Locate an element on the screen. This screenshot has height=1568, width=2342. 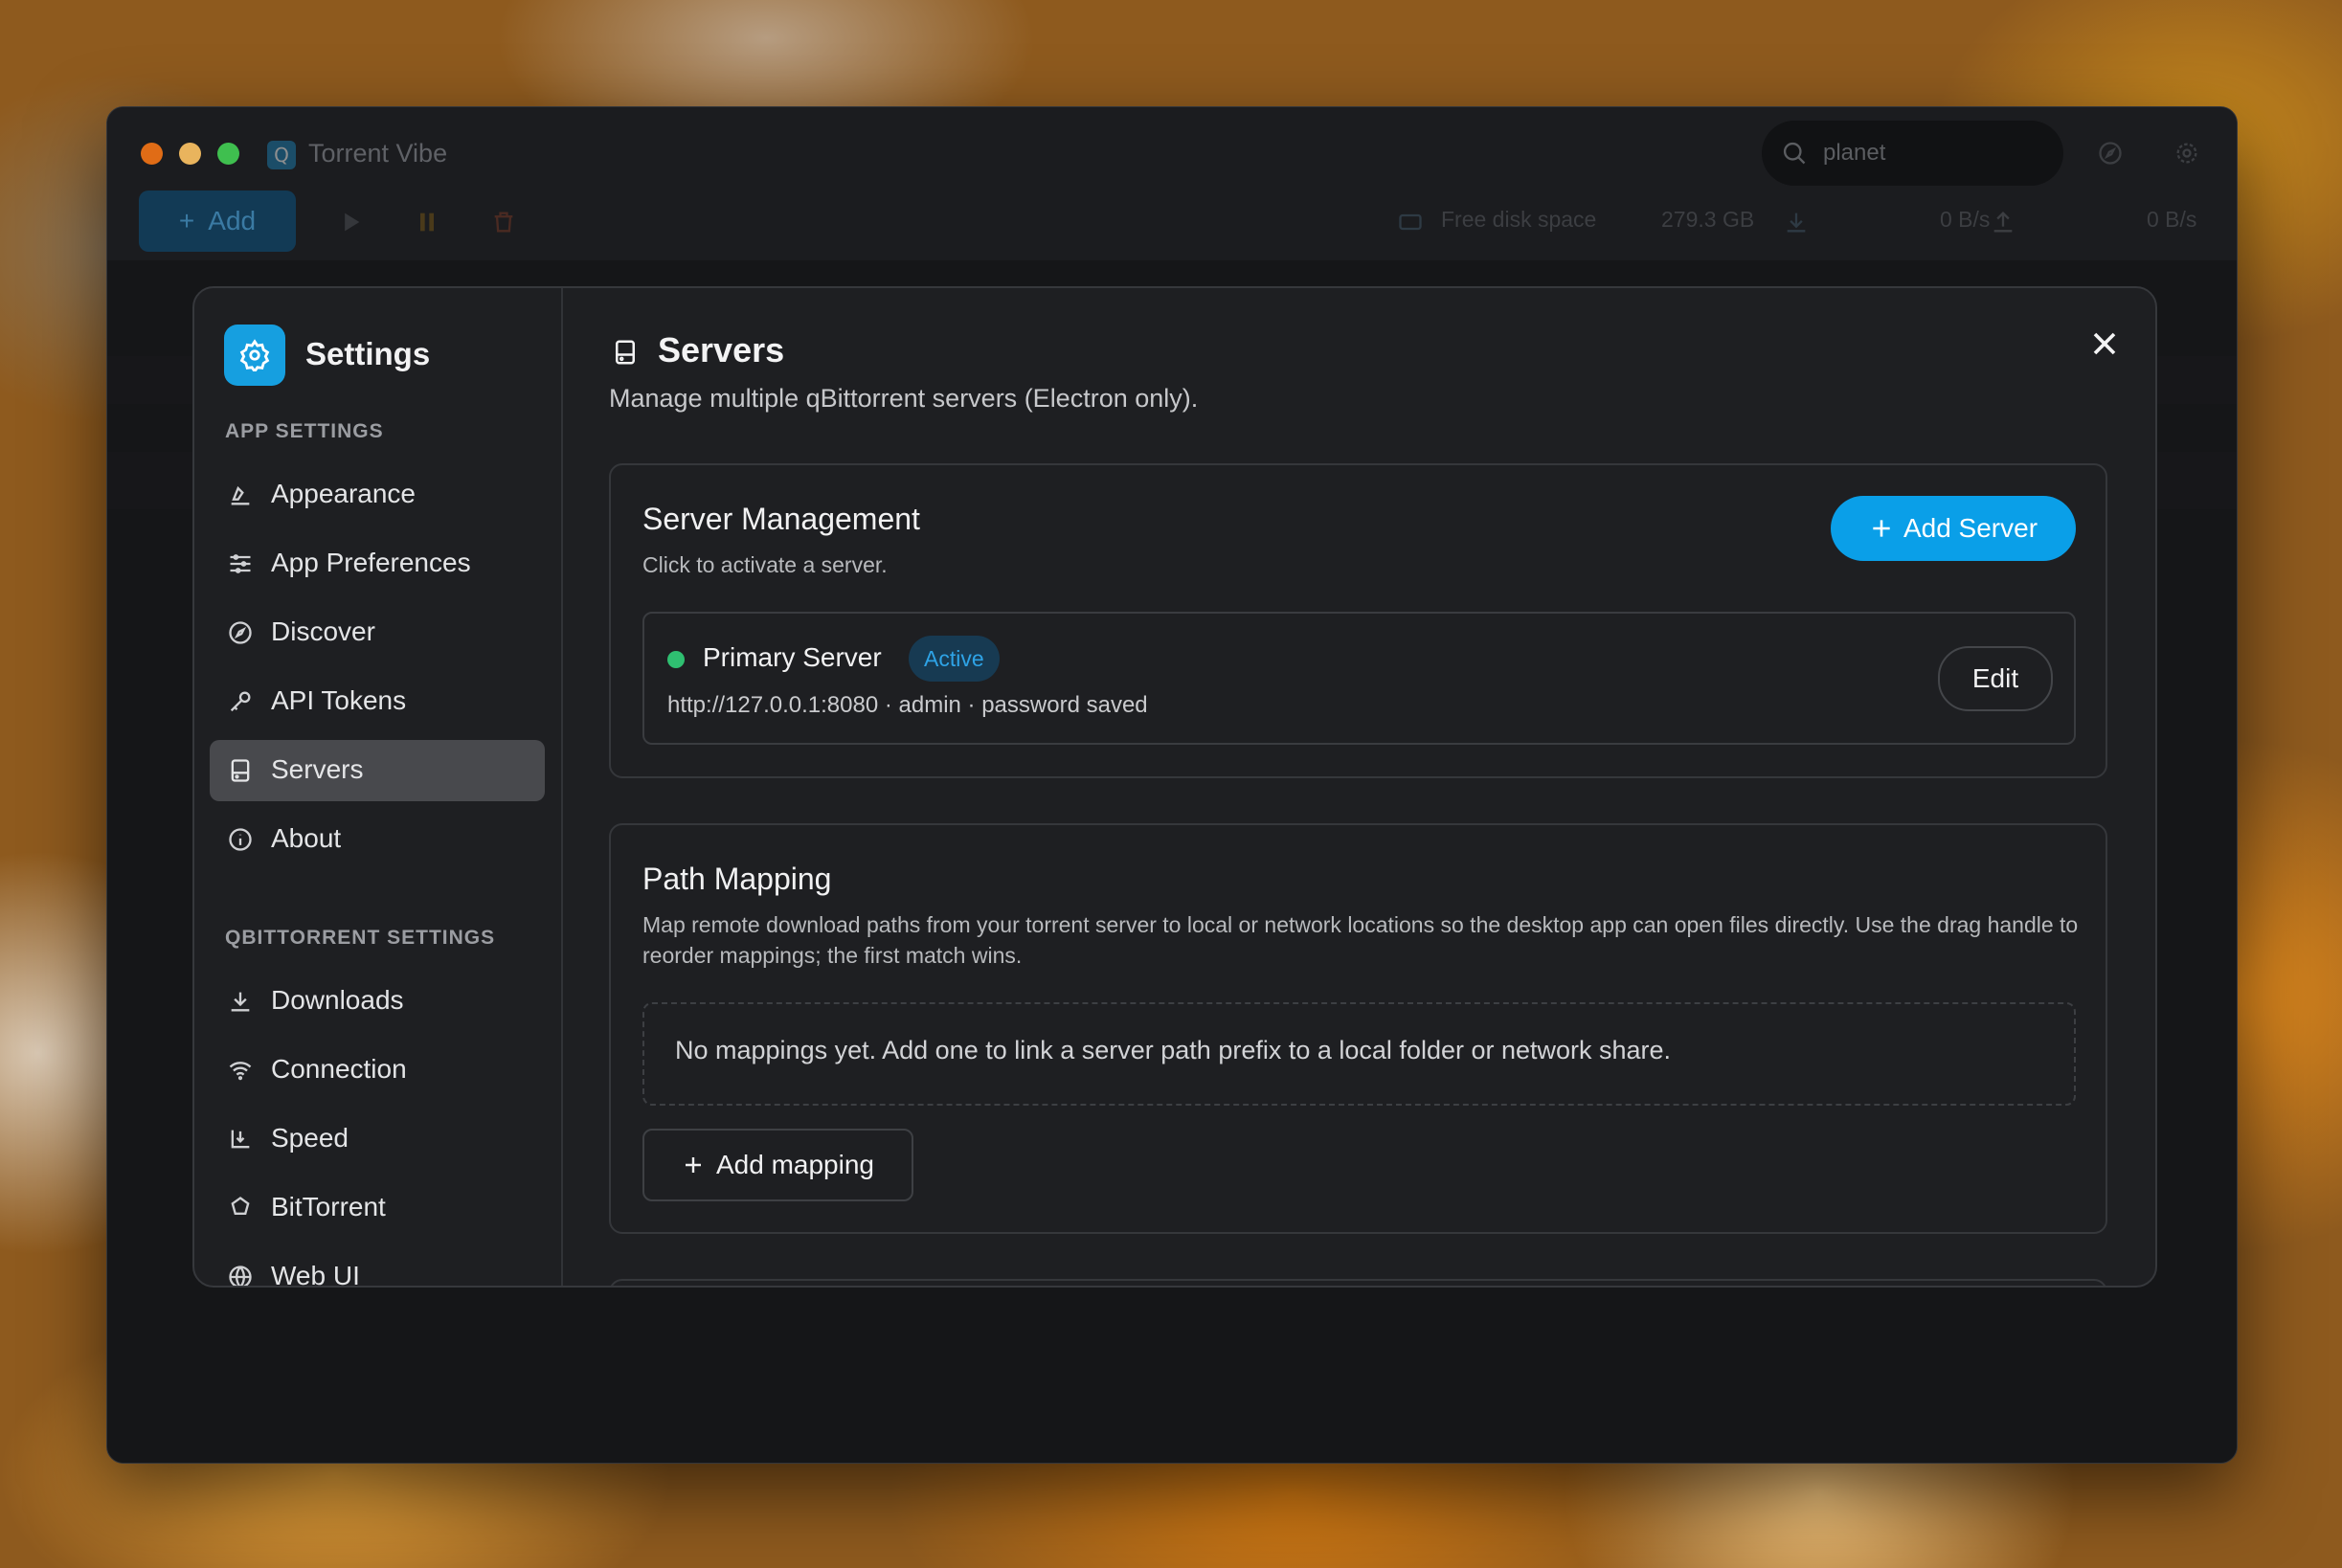
edit-server-button: Edit is located at coordinates (1996, 679).